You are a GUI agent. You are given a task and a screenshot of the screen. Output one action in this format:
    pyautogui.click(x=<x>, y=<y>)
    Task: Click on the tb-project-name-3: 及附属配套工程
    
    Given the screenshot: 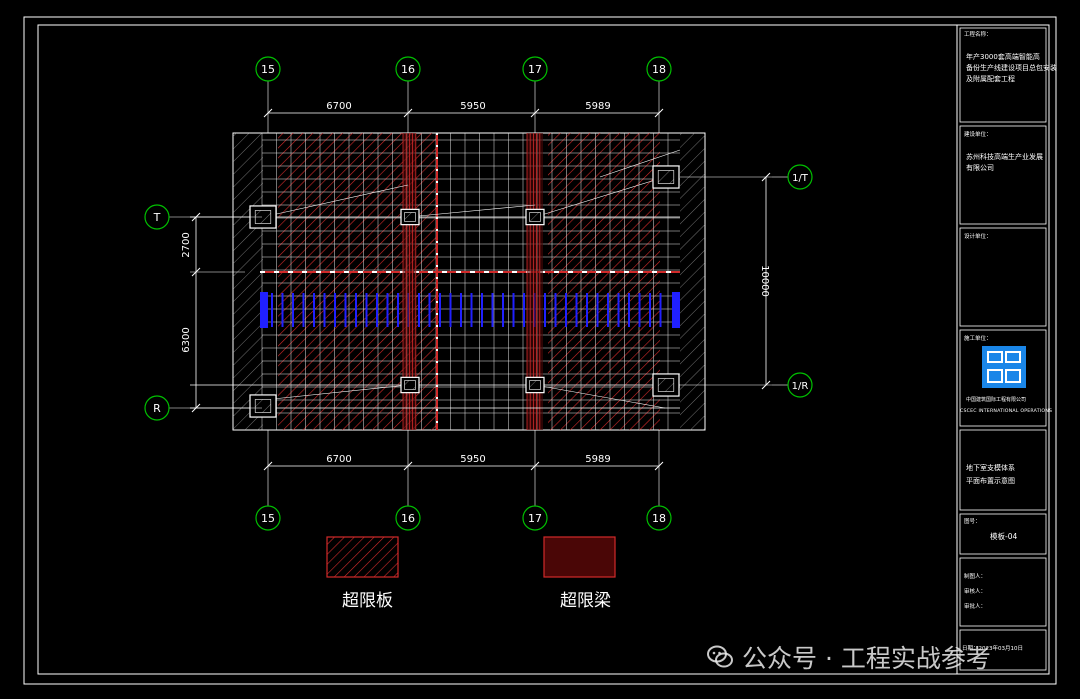 What is the action you would take?
    pyautogui.click(x=990, y=79)
    